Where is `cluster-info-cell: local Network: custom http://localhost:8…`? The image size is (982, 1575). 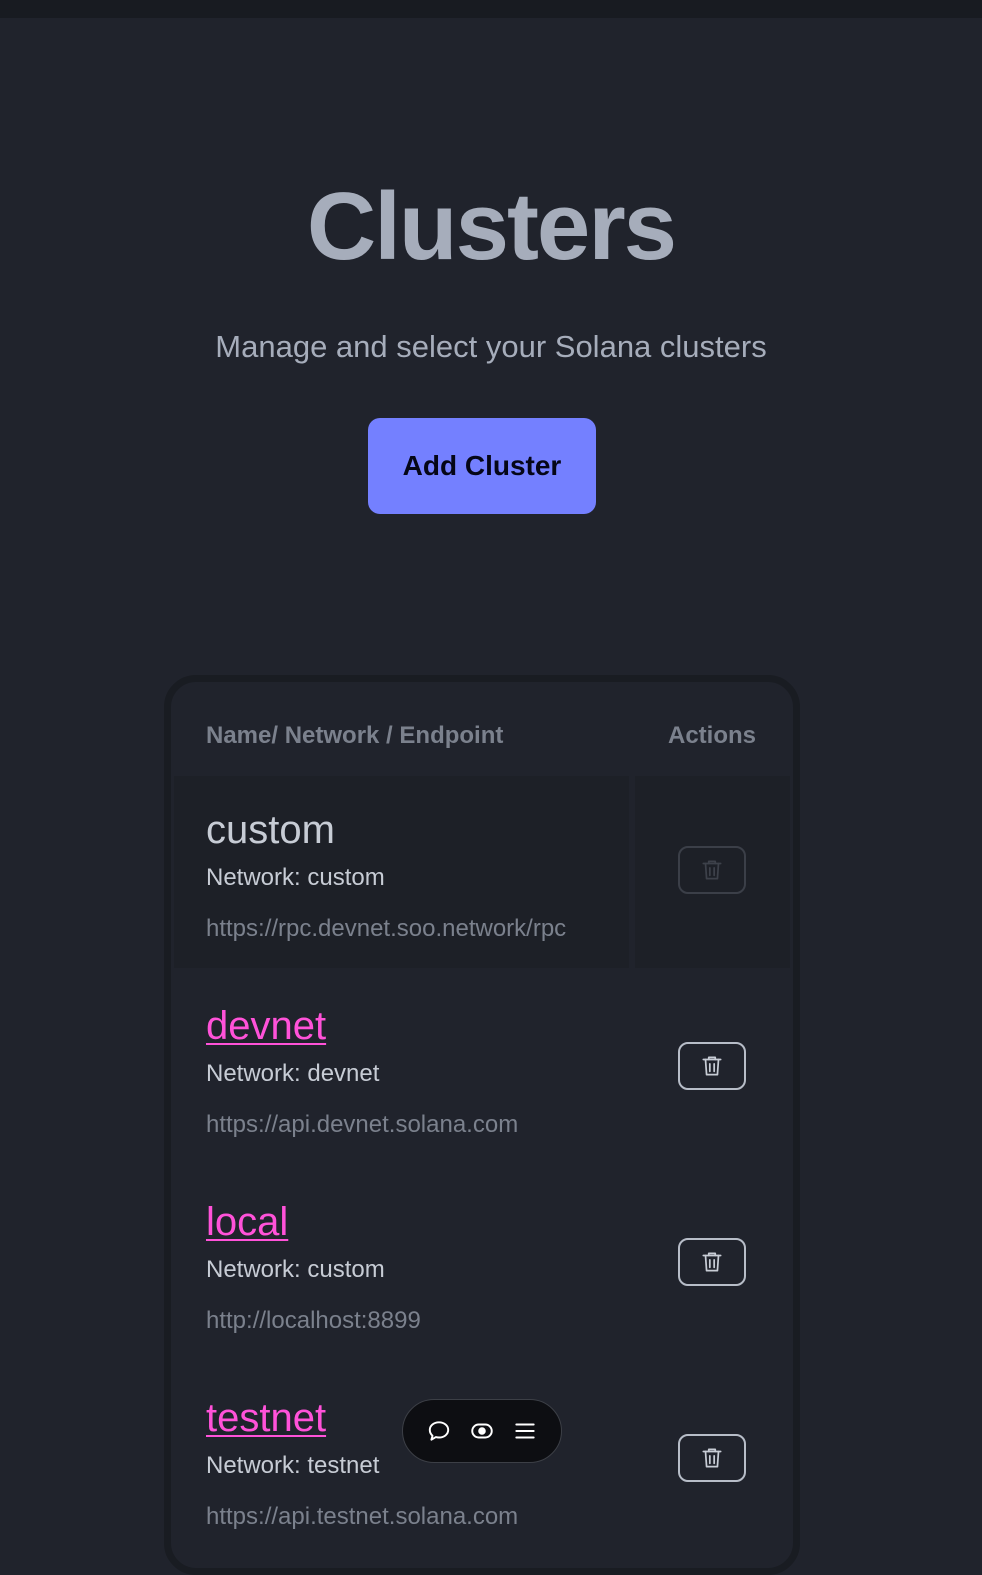 cluster-info-cell: local Network: custom http://localhost:8… is located at coordinates (401, 1264).